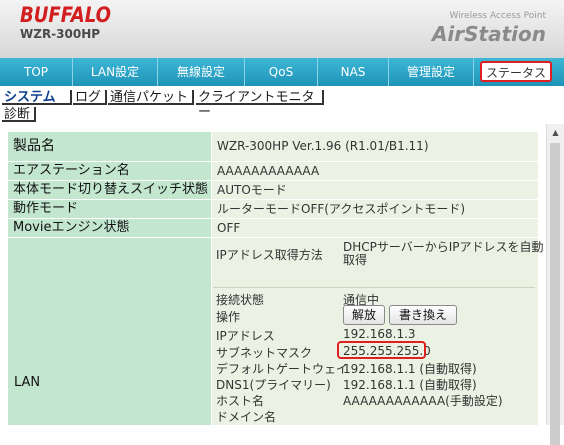  What do you see at coordinates (260, 105) in the screenshot?
I see `tab-client-monitor: クライアントモニター` at bounding box center [260, 105].